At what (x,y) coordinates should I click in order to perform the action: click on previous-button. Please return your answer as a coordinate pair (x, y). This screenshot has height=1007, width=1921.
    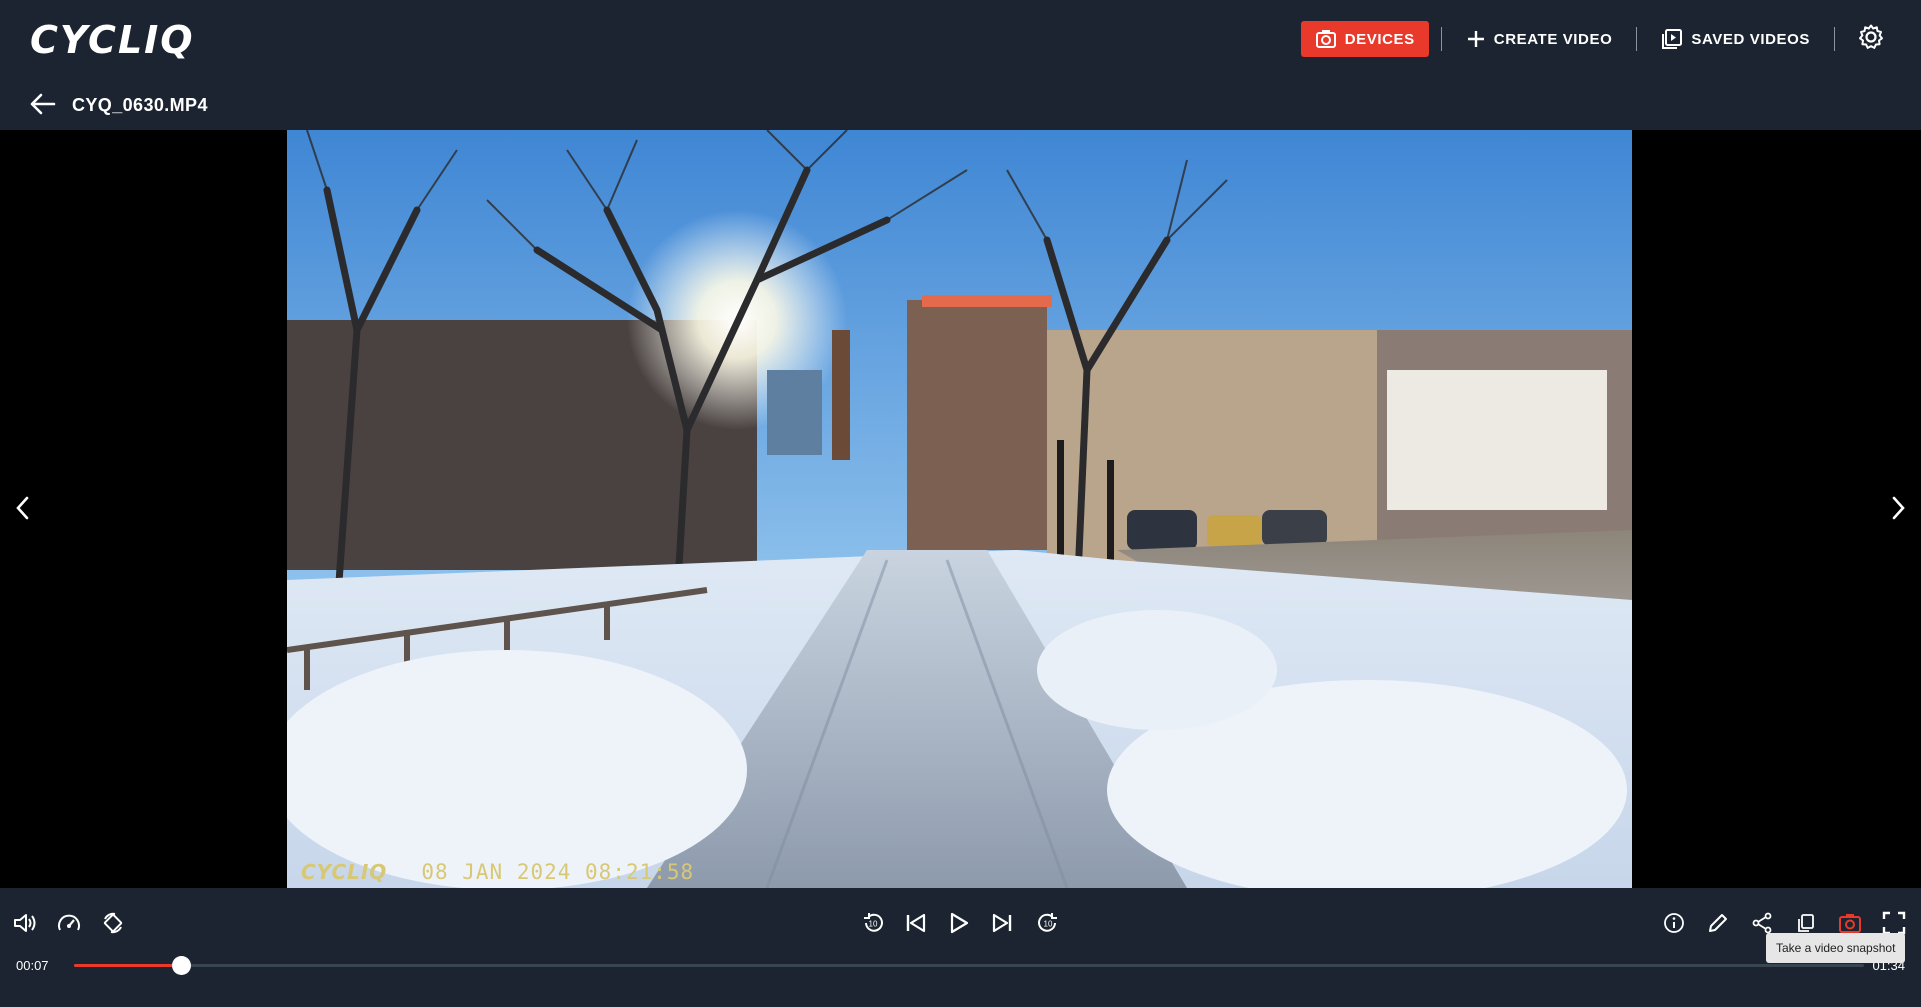
    Looking at the image, I should click on (916, 923).